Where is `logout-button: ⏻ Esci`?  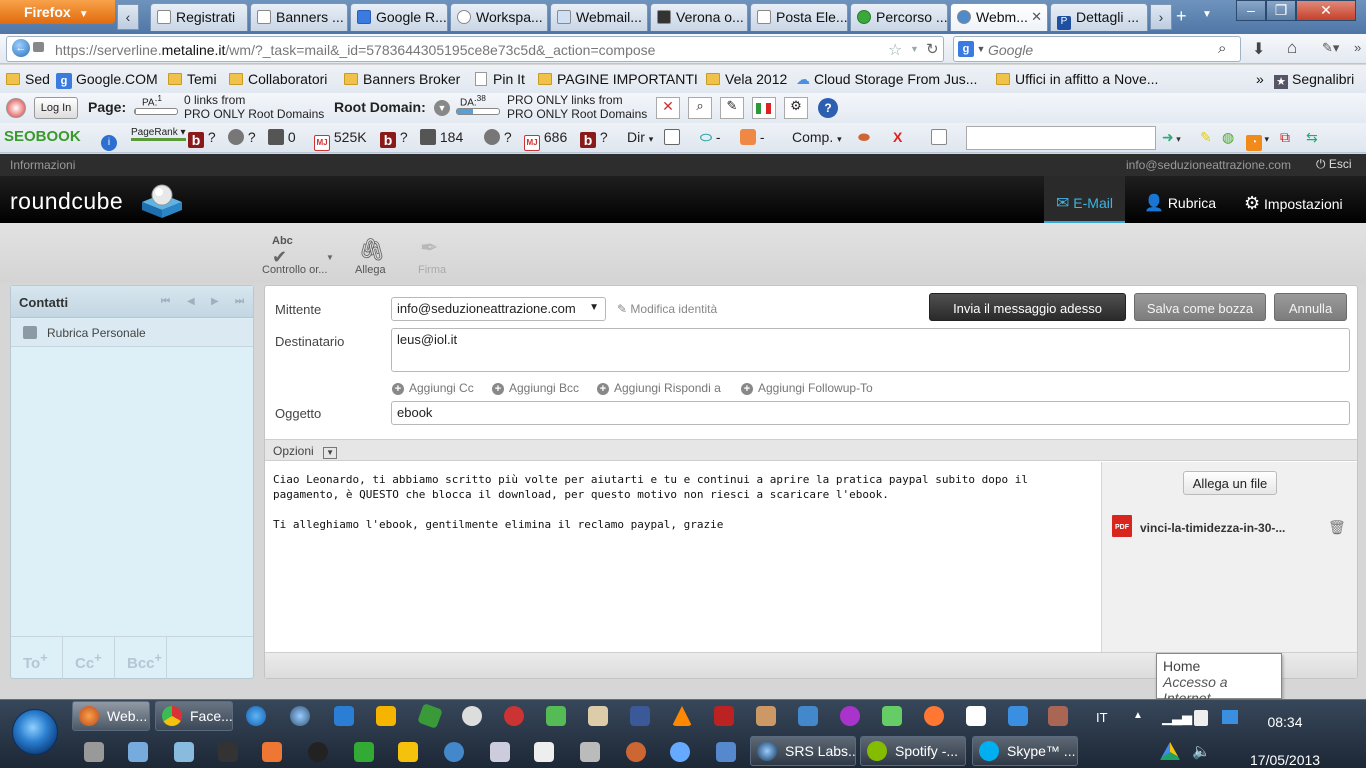 logout-button: ⏻ Esci is located at coordinates (1334, 164).